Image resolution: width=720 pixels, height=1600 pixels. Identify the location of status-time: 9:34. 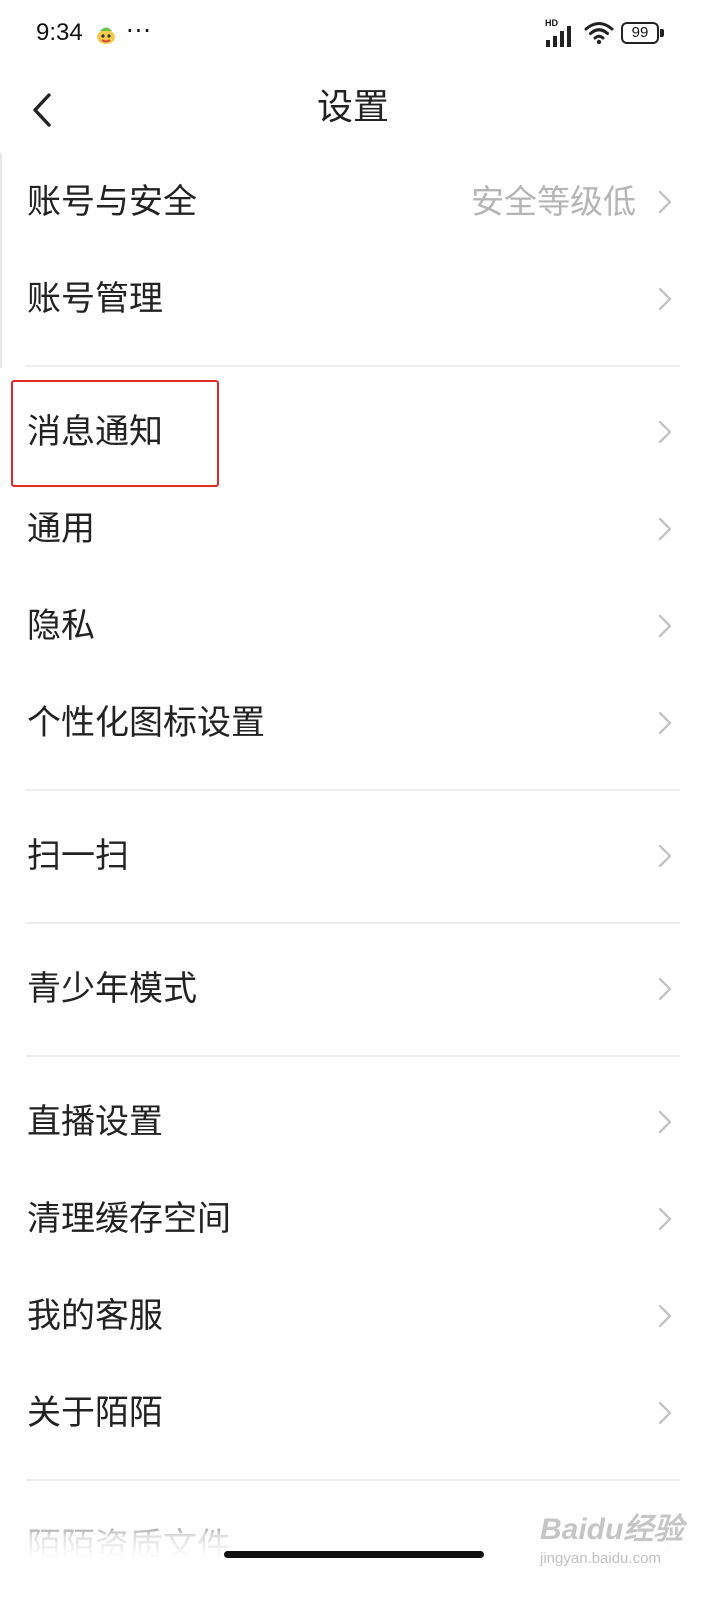
(59, 32).